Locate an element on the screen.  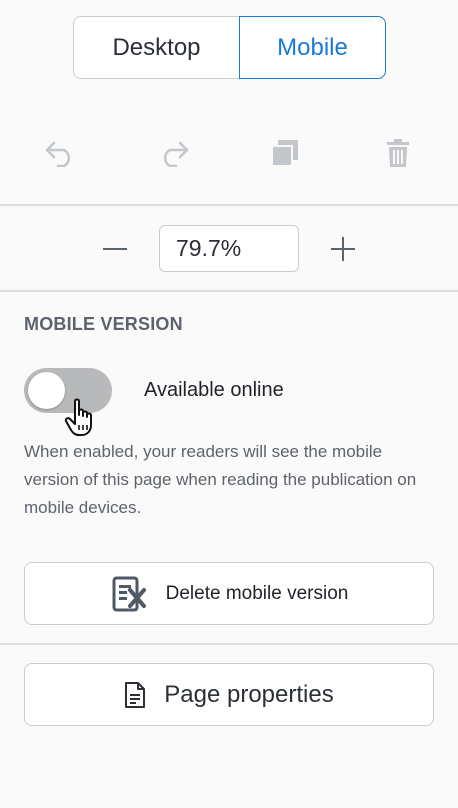
zoom-in-button is located at coordinates (343, 249).